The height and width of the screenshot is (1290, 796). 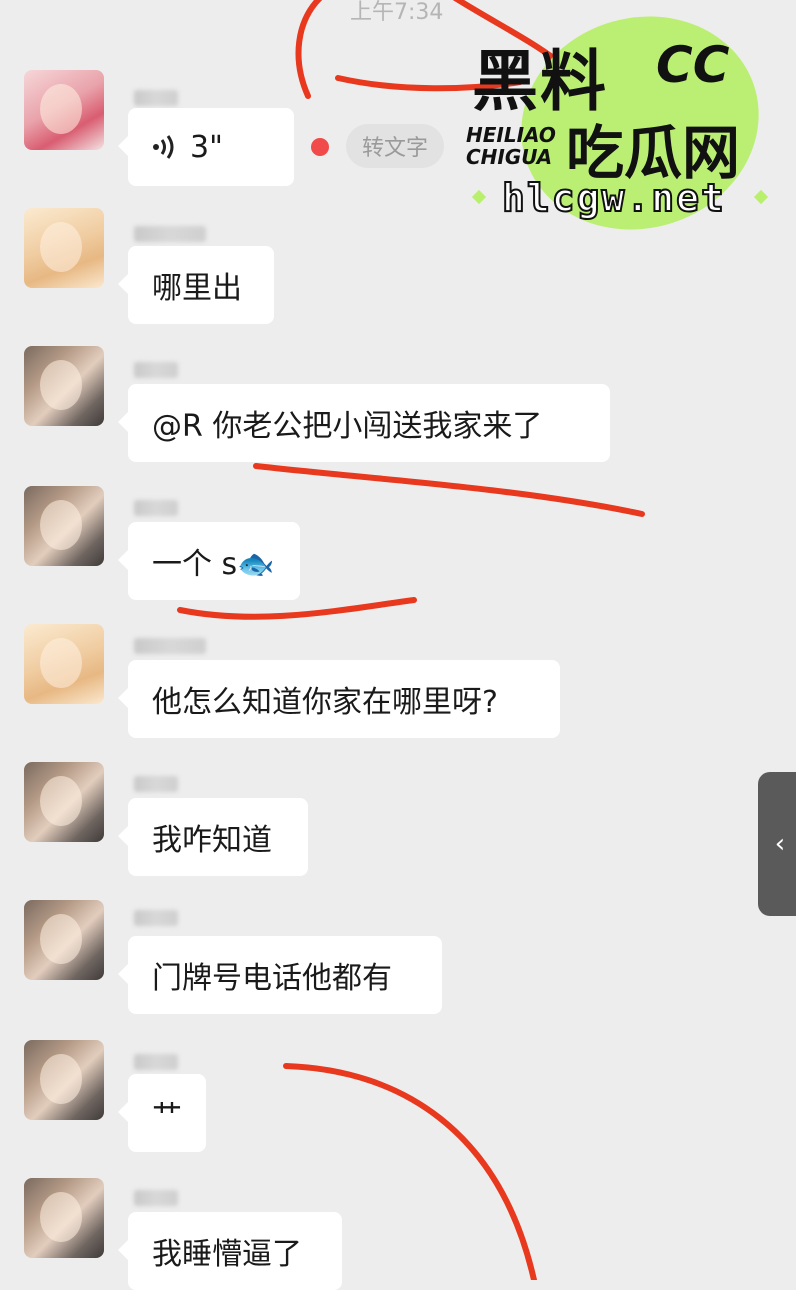 What do you see at coordinates (230, 1251) in the screenshot?
I see `message-bubble: 我睡懵逼了` at bounding box center [230, 1251].